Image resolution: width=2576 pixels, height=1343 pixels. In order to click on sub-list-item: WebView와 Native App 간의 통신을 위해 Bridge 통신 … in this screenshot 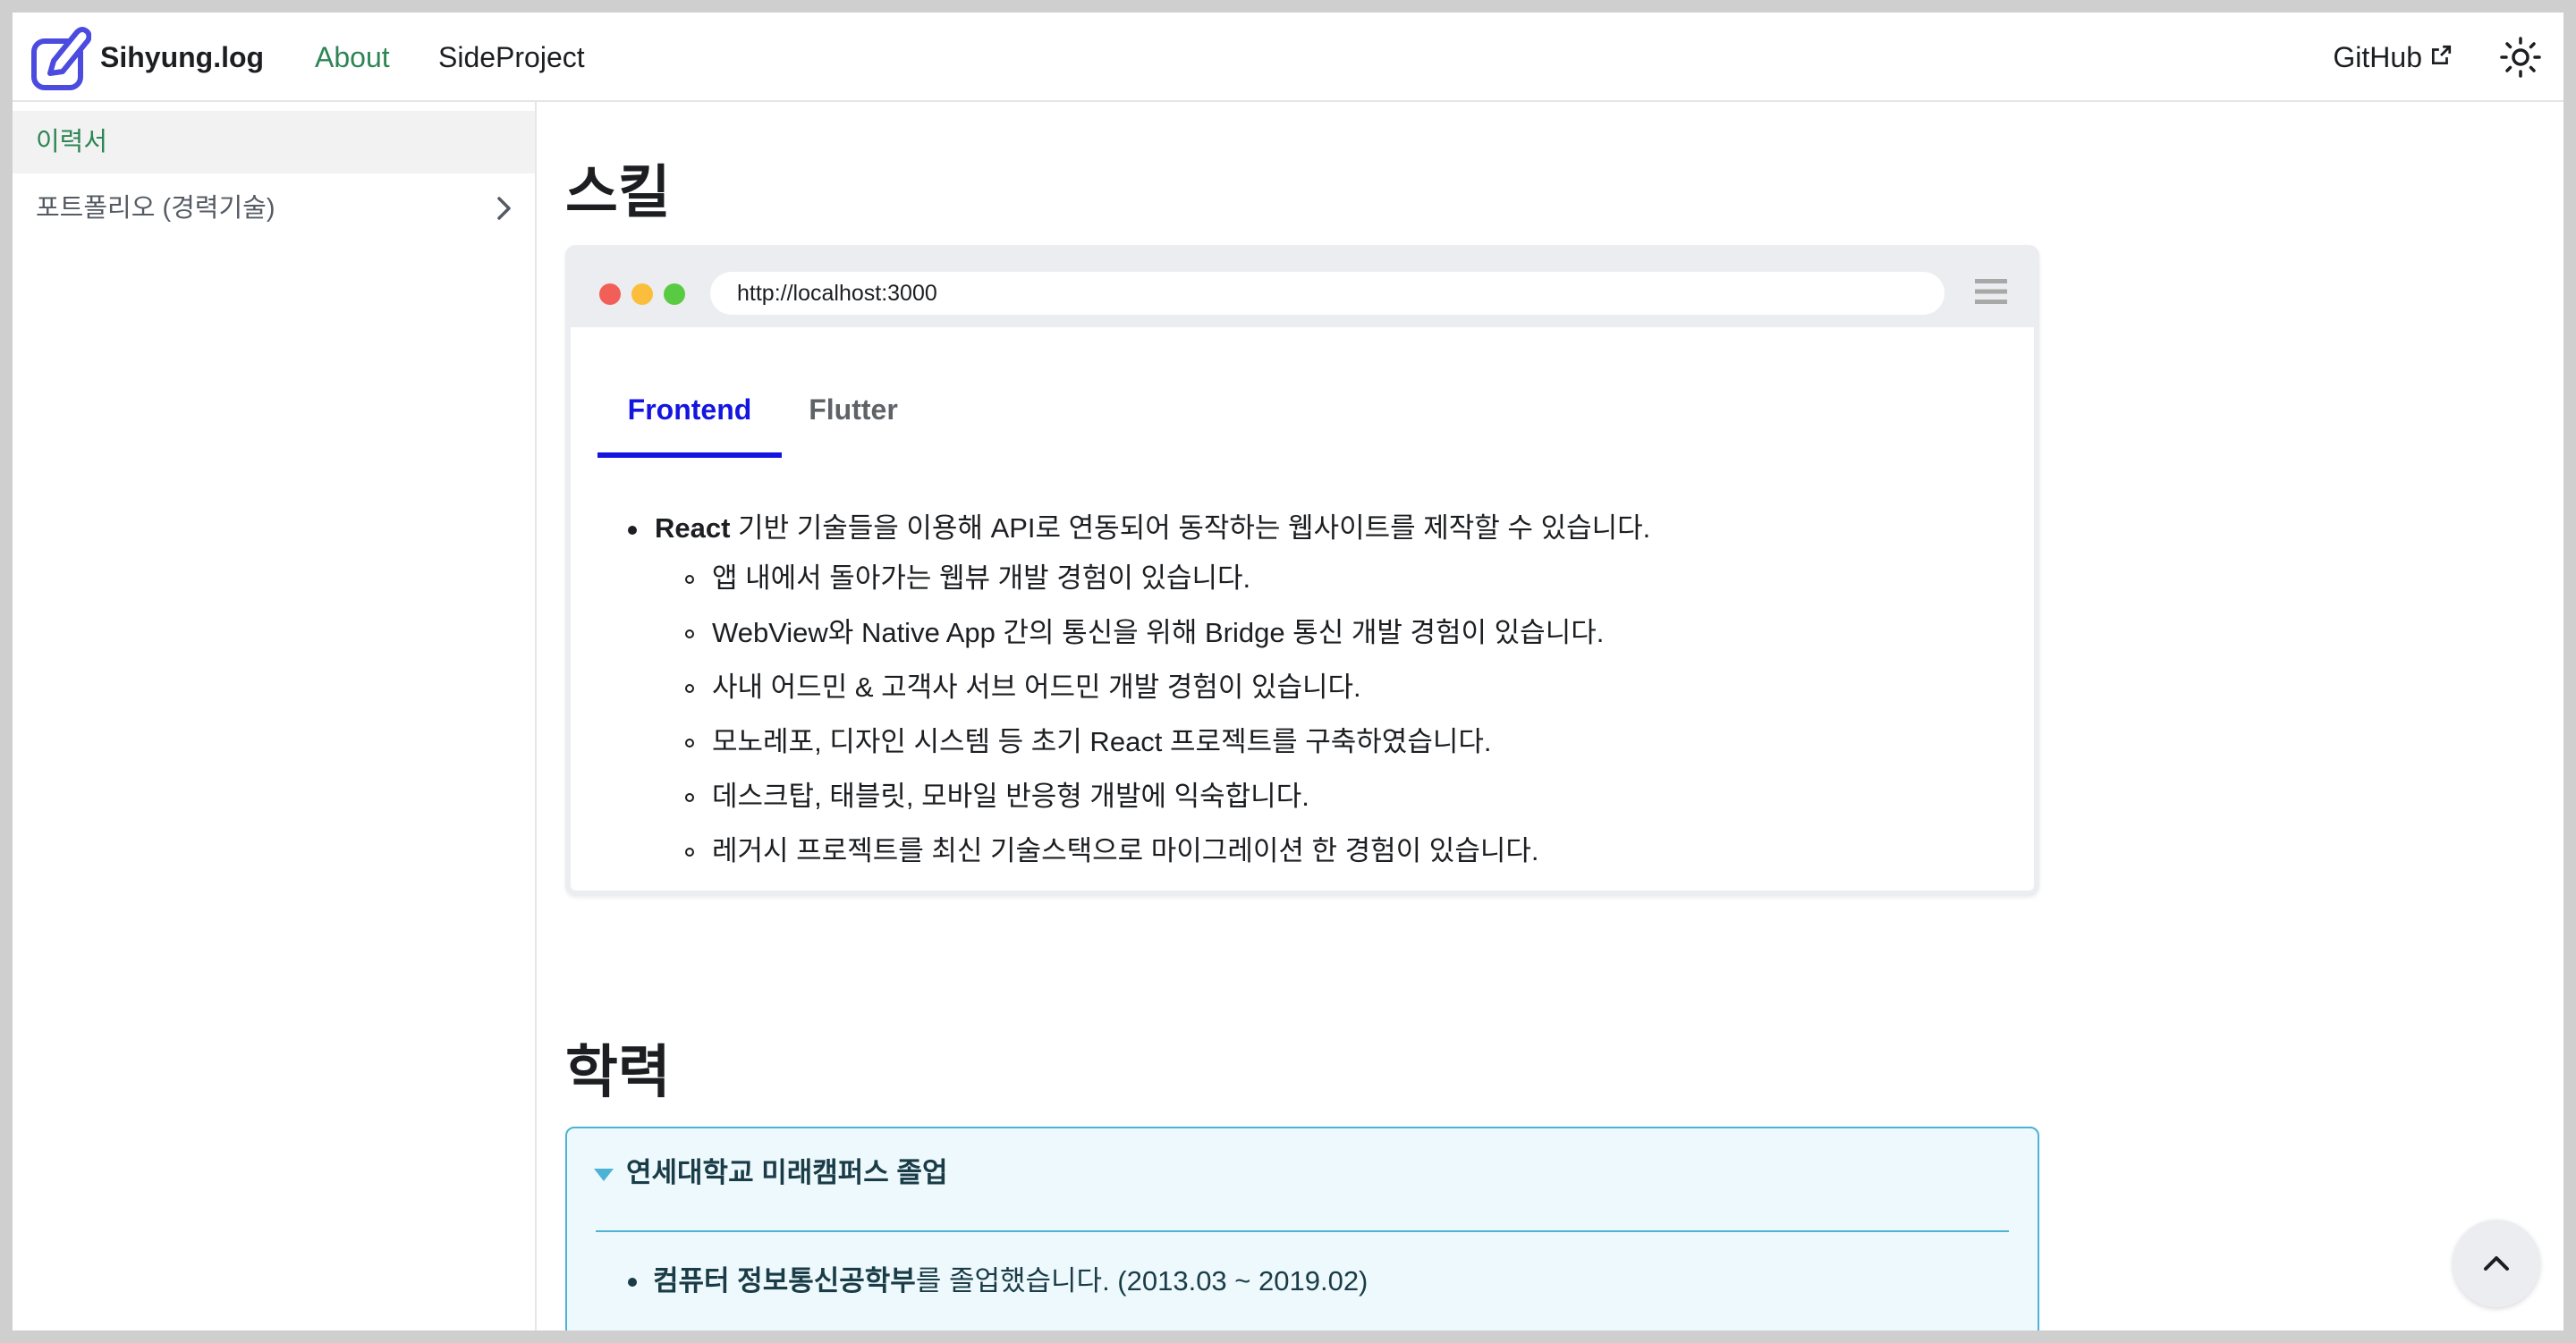, I will do `click(1139, 632)`.